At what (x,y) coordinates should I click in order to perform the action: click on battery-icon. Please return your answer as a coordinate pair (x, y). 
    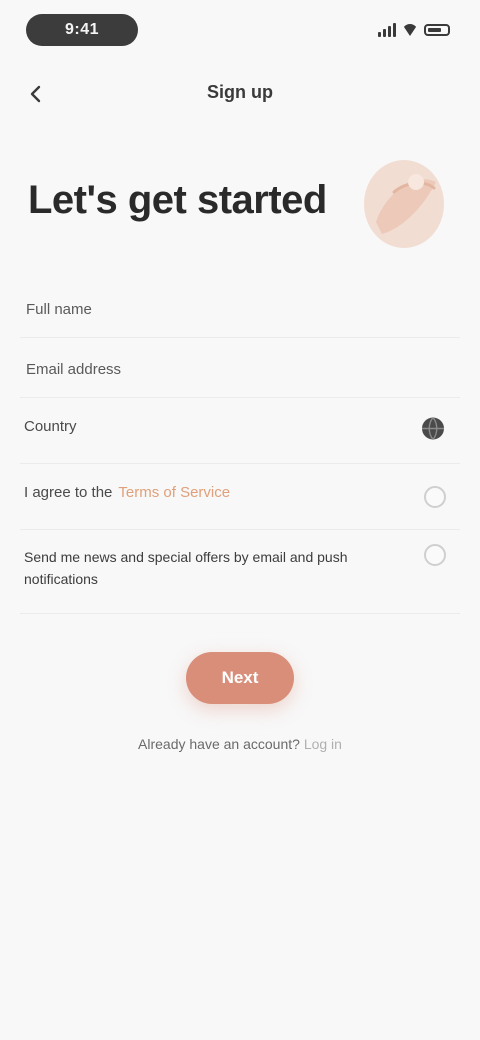
    Looking at the image, I should click on (437, 30).